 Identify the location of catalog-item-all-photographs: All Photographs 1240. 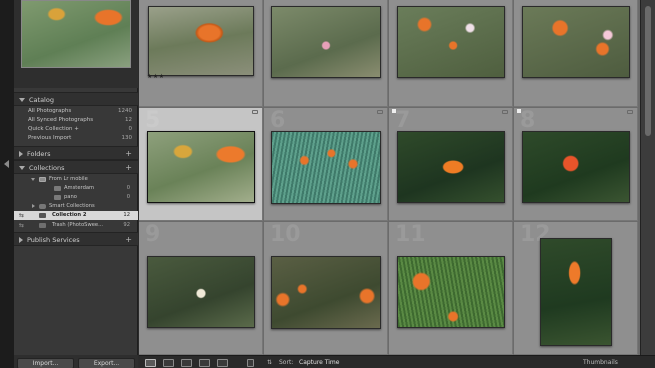
(76, 111).